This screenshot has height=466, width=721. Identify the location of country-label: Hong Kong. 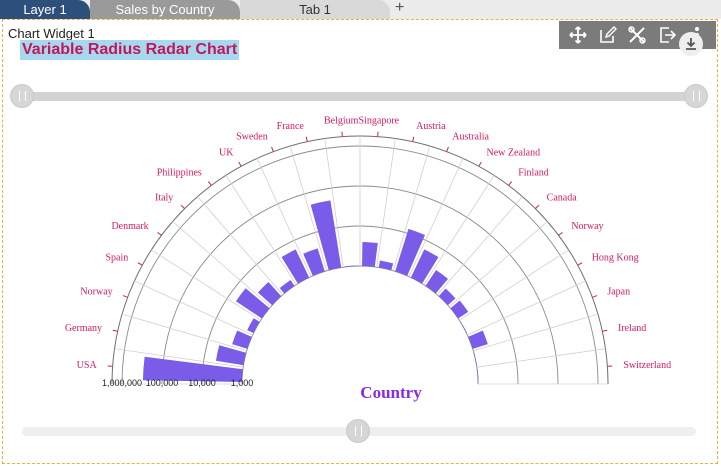
(615, 257).